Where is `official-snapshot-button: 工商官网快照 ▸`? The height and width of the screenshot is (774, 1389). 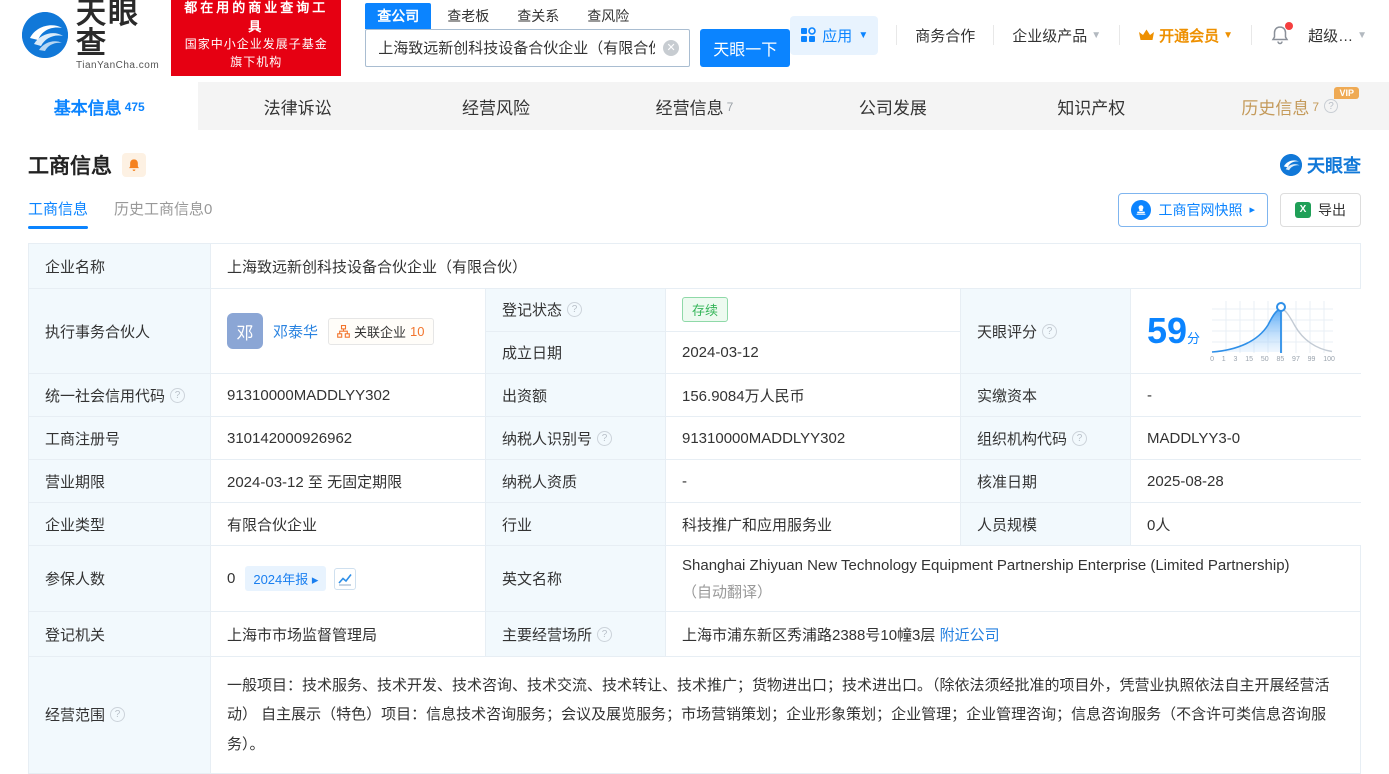 official-snapshot-button: 工商官网快照 ▸ is located at coordinates (1193, 209).